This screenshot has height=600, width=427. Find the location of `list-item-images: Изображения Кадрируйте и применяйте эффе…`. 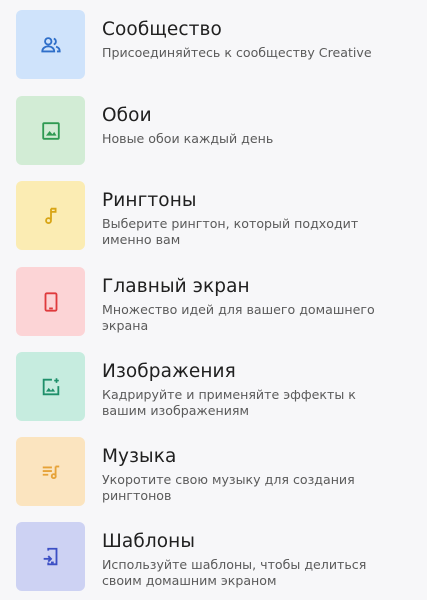

list-item-images: Изображения Кадрируйте и применяйте эффе… is located at coordinates (213, 392).